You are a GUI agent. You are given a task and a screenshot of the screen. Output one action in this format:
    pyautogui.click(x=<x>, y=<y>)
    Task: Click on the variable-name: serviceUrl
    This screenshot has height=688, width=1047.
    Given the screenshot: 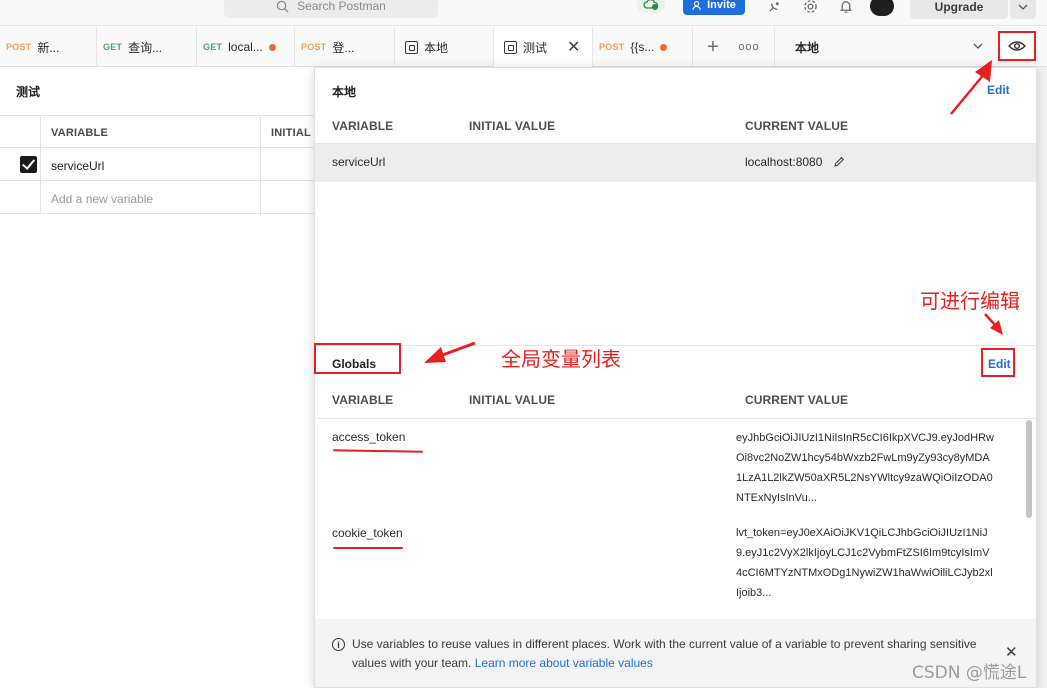 What is the action you would take?
    pyautogui.click(x=359, y=162)
    